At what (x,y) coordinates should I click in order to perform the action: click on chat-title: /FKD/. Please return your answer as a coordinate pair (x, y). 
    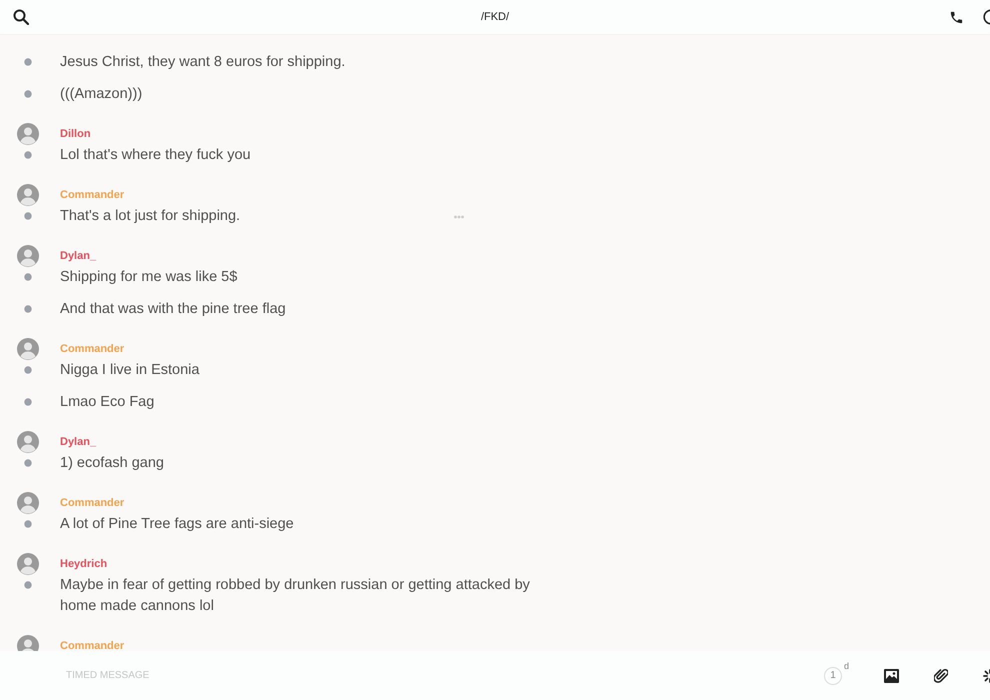
    Looking at the image, I should click on (495, 17).